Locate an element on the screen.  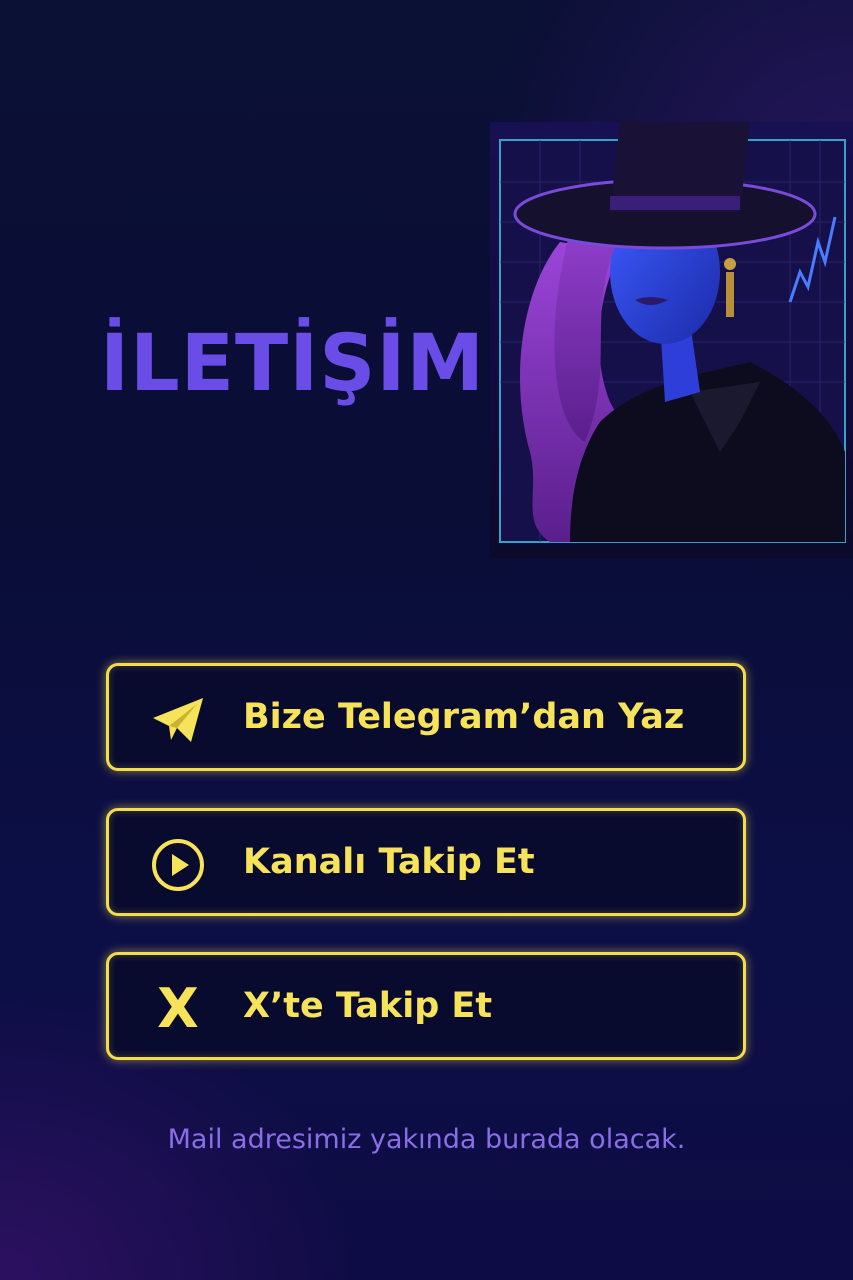
follow-channel-button: Kanalı Takip Et is located at coordinates (426, 862).